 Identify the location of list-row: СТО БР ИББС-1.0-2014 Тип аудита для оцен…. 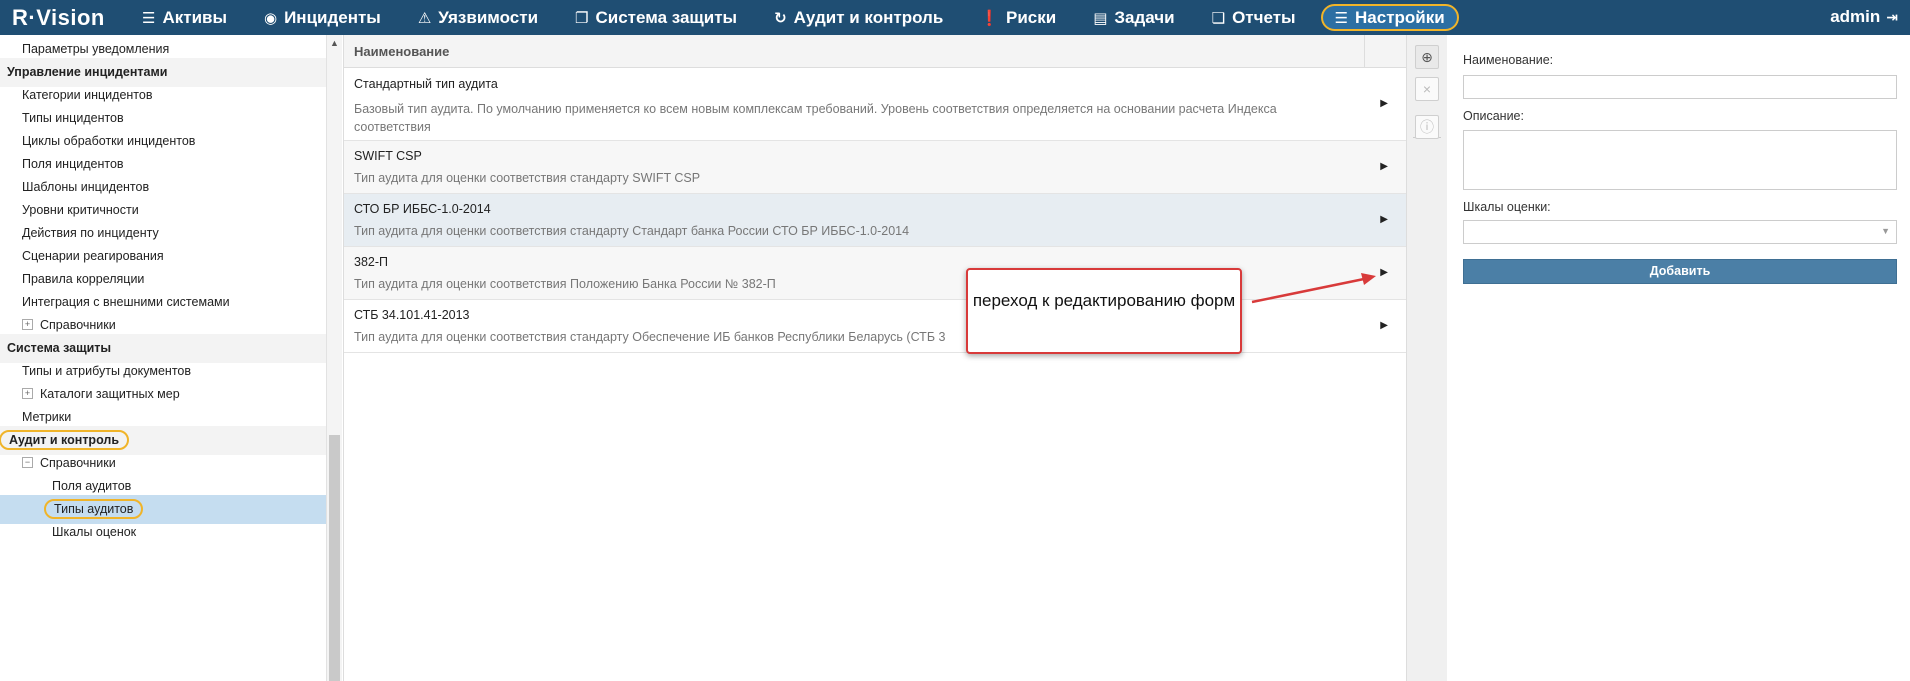
(875, 220).